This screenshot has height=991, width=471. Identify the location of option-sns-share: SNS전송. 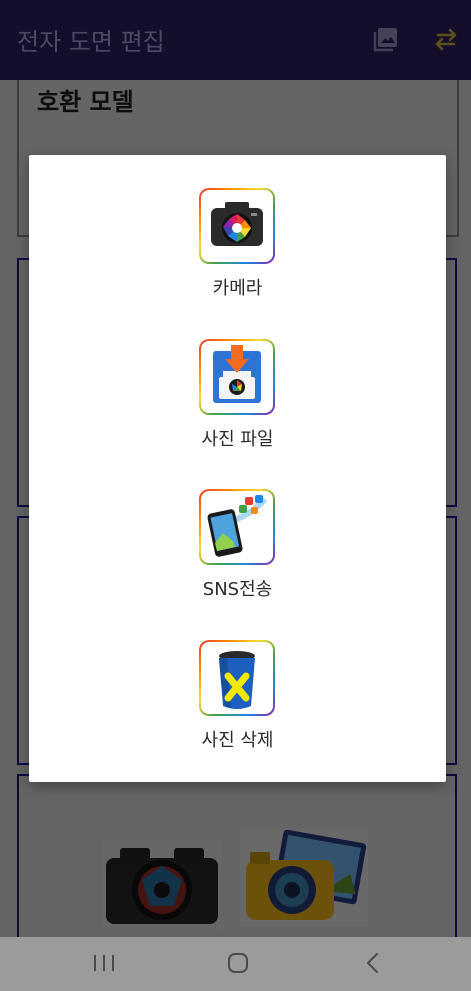
(237, 554).